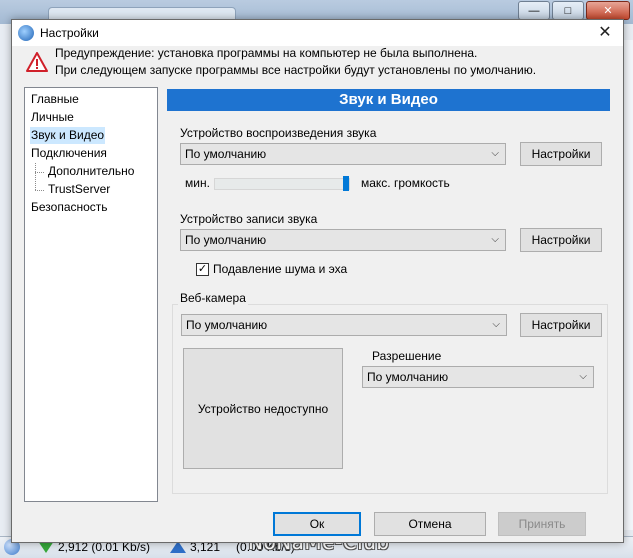 The width and height of the screenshot is (633, 558). What do you see at coordinates (344, 325) in the screenshot?
I see `webcam-select: По умолчанию ⌵` at bounding box center [344, 325].